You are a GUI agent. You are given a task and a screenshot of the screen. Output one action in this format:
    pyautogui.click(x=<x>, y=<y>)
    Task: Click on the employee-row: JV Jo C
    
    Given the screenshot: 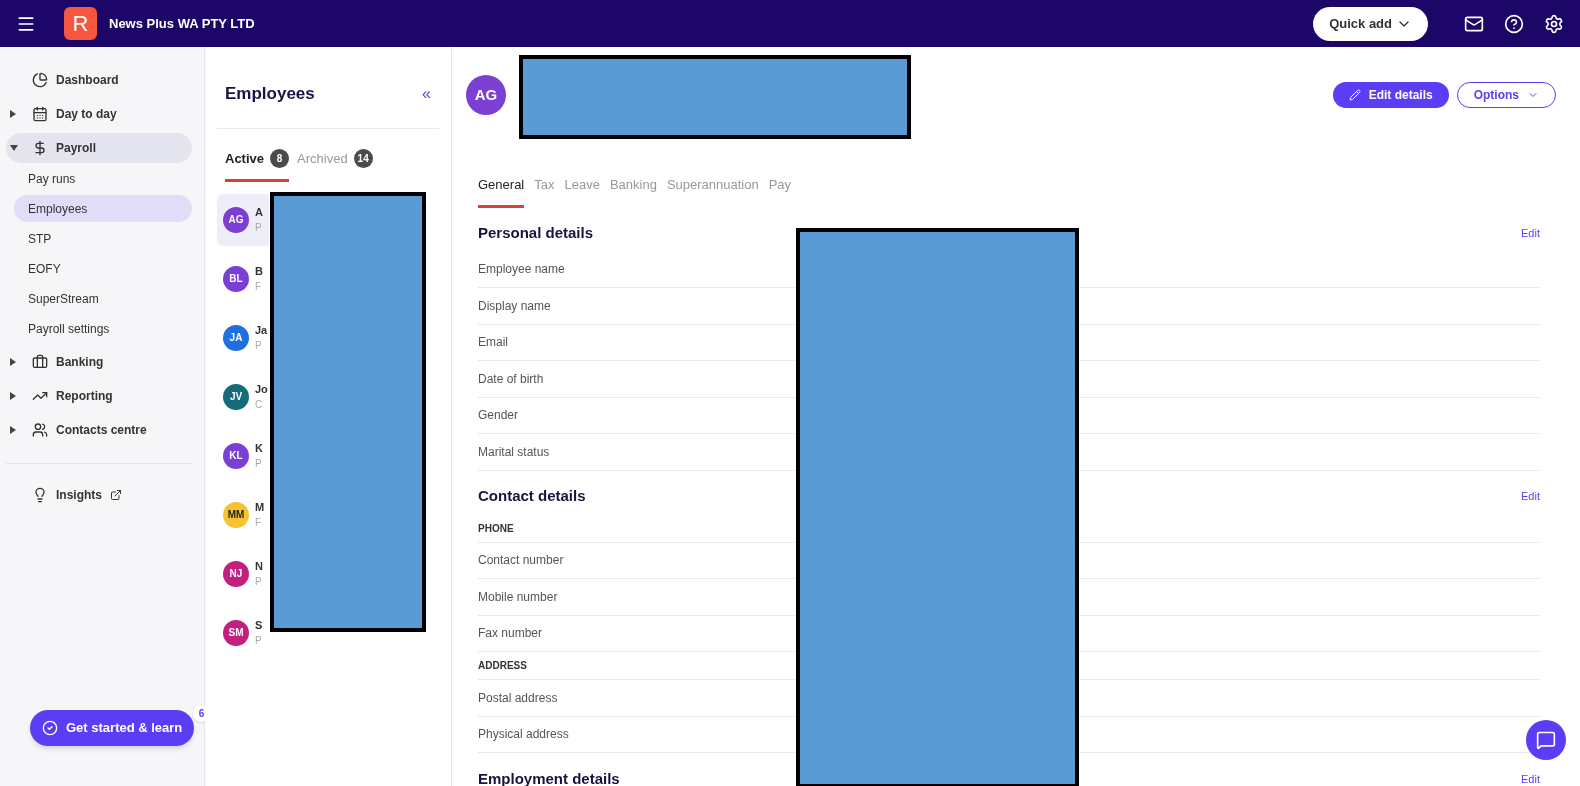 What is the action you would take?
    pyautogui.click(x=243, y=396)
    